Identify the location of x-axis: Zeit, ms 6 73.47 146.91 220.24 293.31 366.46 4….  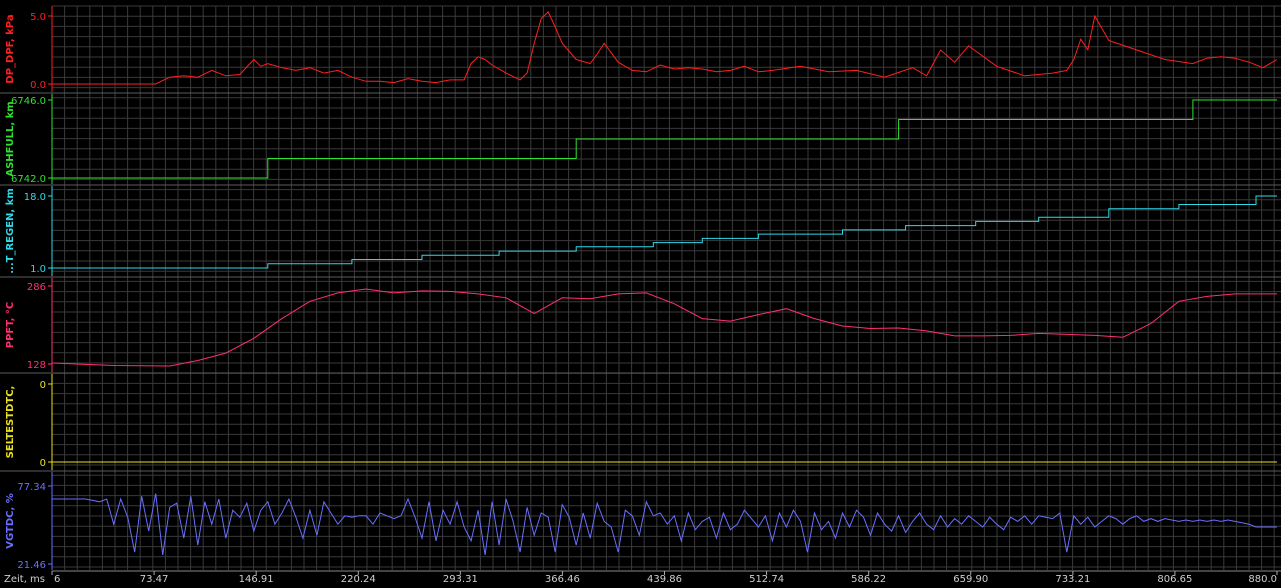
(642, 577).